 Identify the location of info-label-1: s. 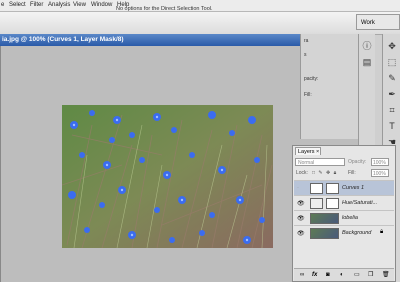
(305, 55).